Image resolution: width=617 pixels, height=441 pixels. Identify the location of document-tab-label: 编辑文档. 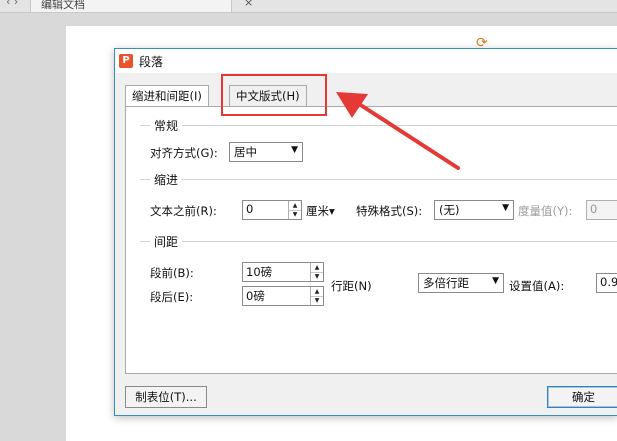
(63, 5).